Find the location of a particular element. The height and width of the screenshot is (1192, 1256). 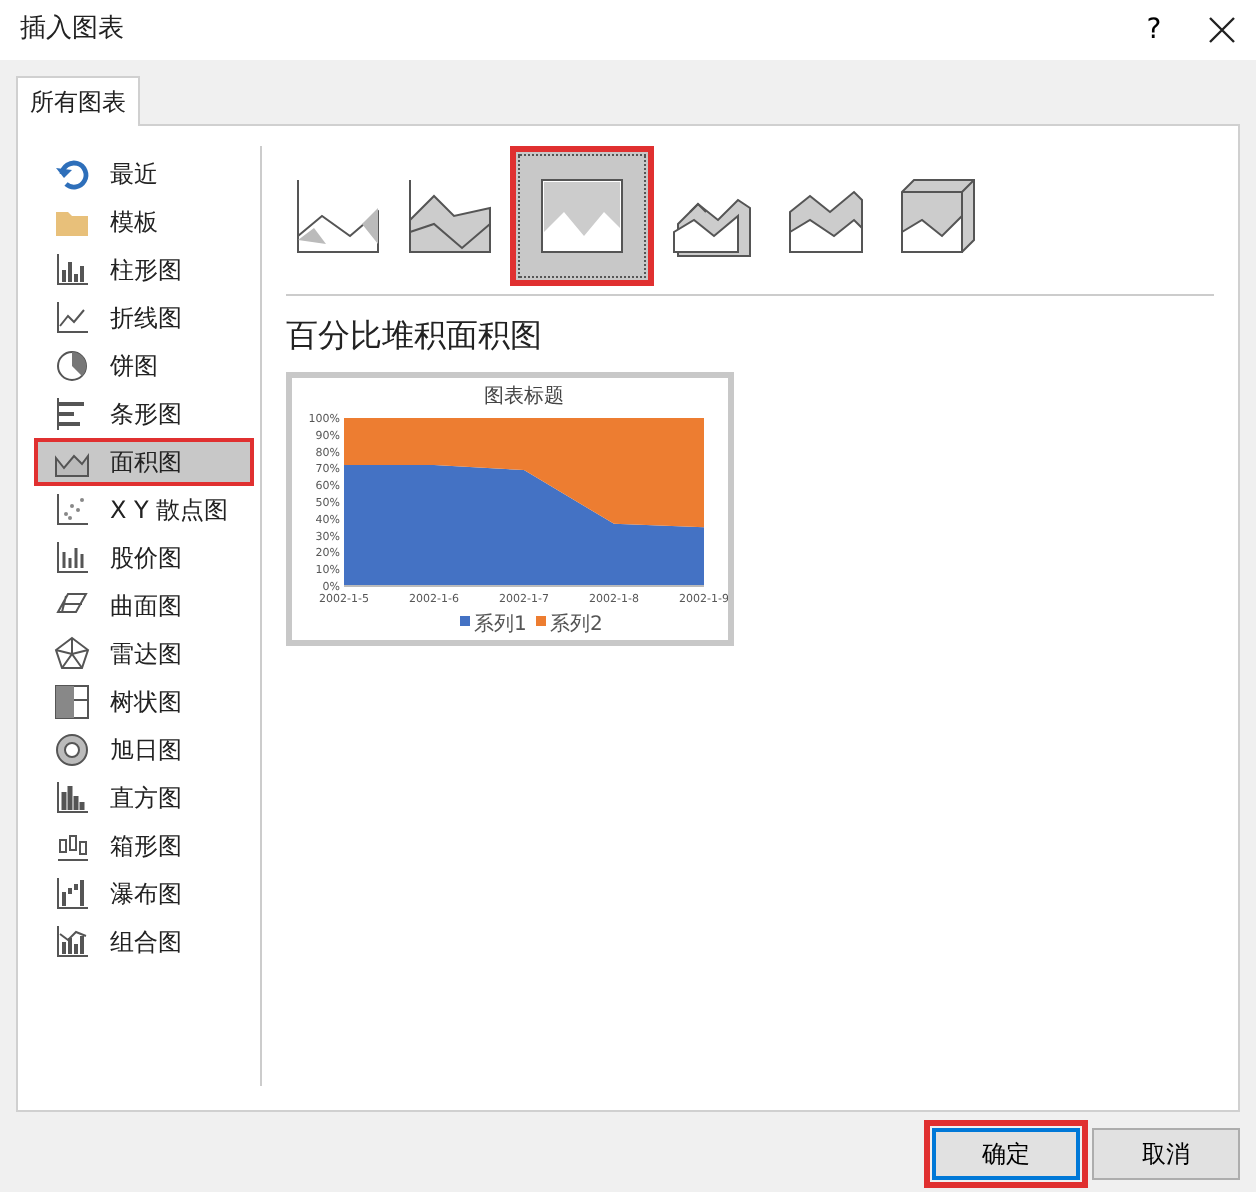

legend-label: 系列2 is located at coordinates (576, 625).